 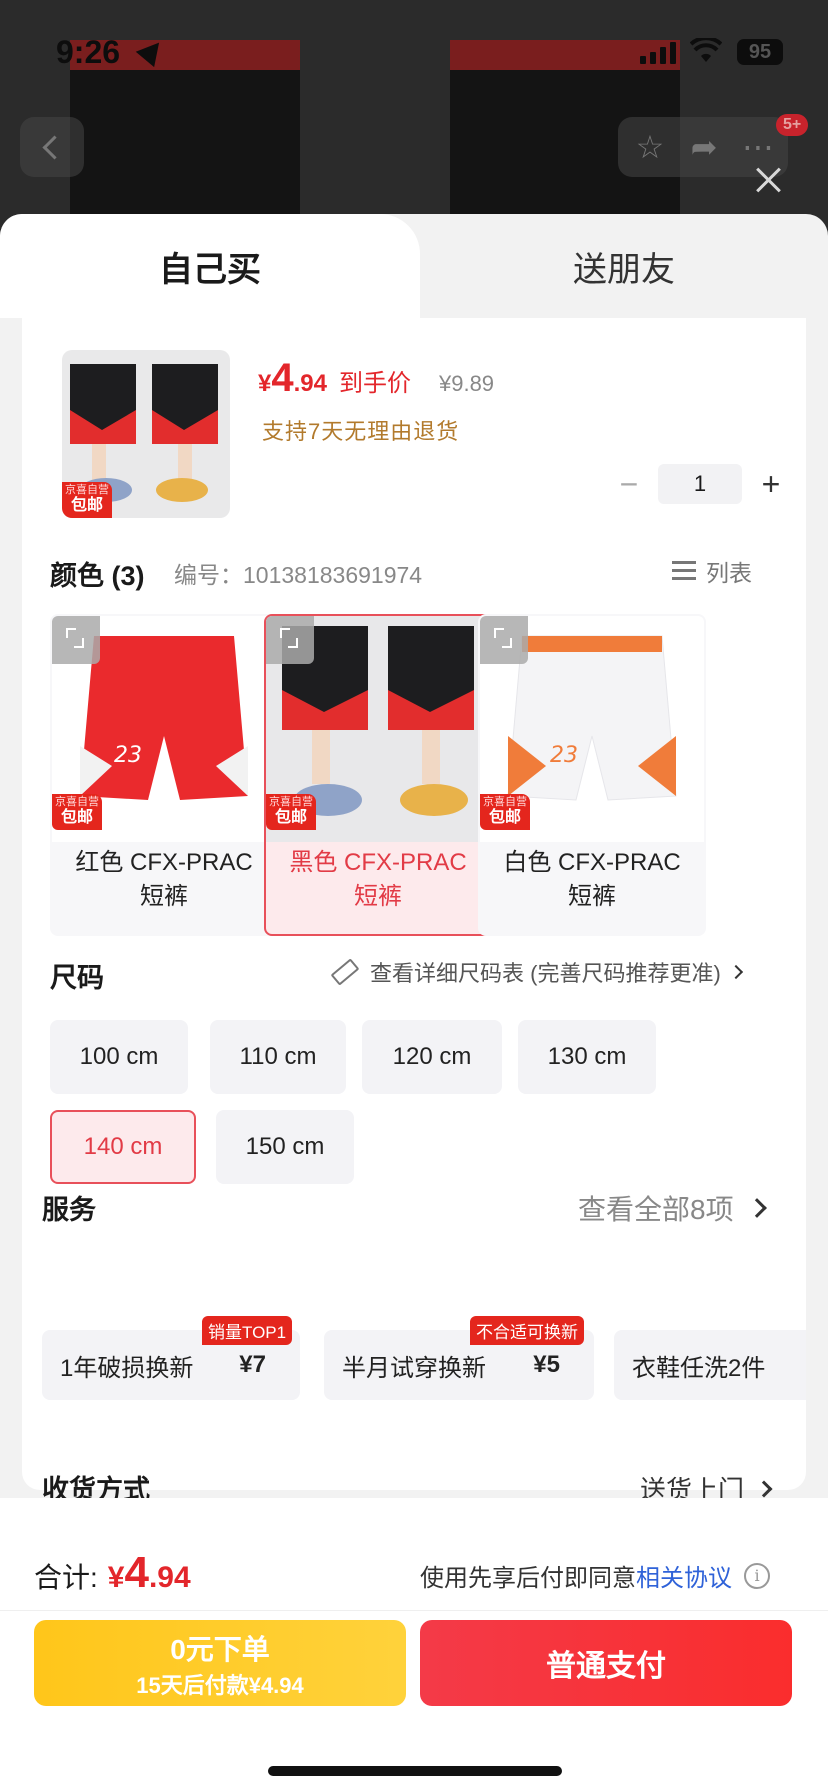 What do you see at coordinates (414, 1368) in the screenshot?
I see `service-name: 半月试穿换新` at bounding box center [414, 1368].